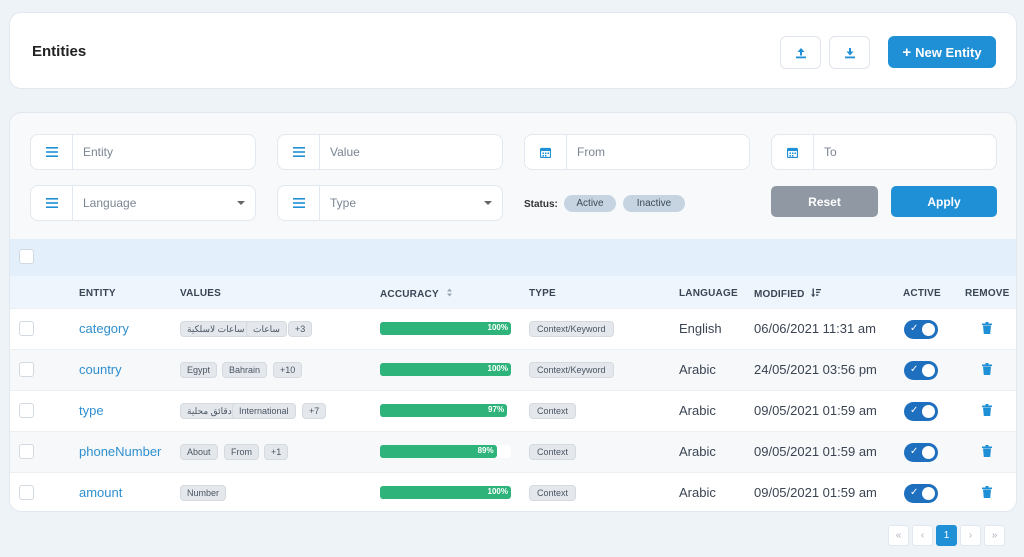 The image size is (1024, 557). What do you see at coordinates (104, 328) in the screenshot?
I see `entity-link: category` at bounding box center [104, 328].